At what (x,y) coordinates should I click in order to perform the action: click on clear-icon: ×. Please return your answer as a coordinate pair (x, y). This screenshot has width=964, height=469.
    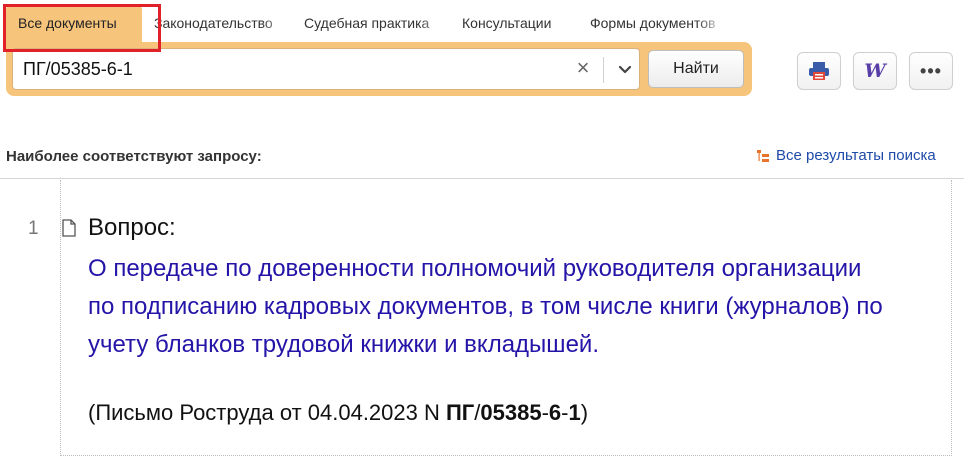
    Looking at the image, I should click on (583, 69).